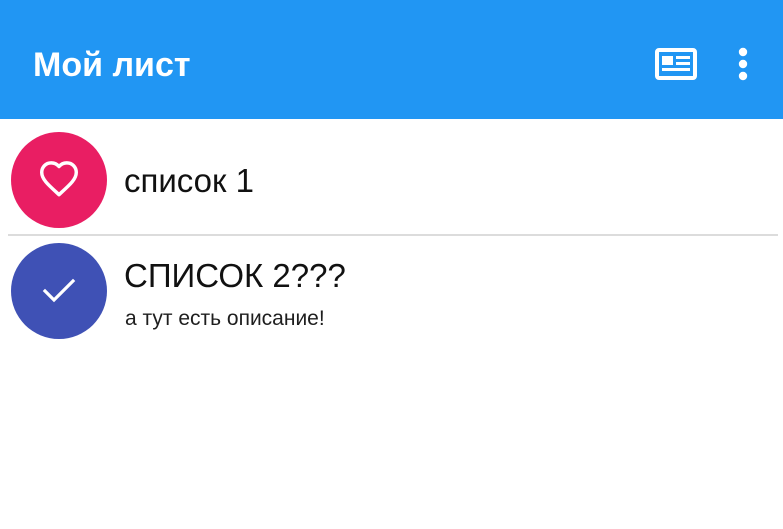  I want to click on more-vert-icon, so click(743, 64).